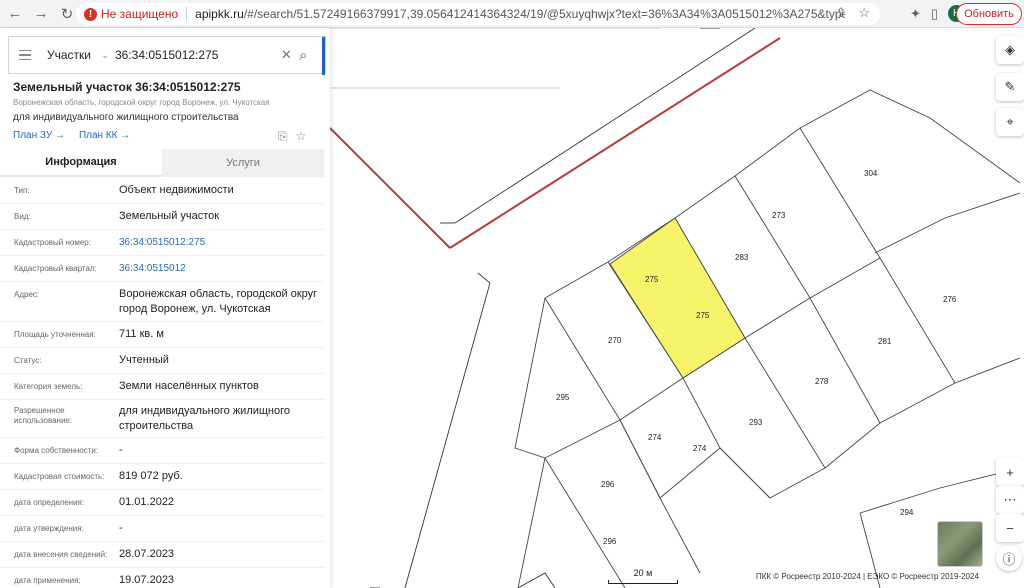 This screenshot has width=1024, height=588. What do you see at coordinates (219, 268) in the screenshot?
I see `cadastral-quarter-link: 36:34:0515012` at bounding box center [219, 268].